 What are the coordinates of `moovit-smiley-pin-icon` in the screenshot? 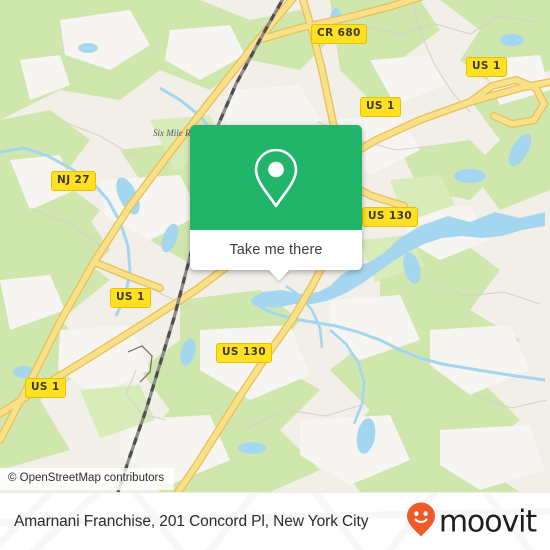 It's located at (421, 522).